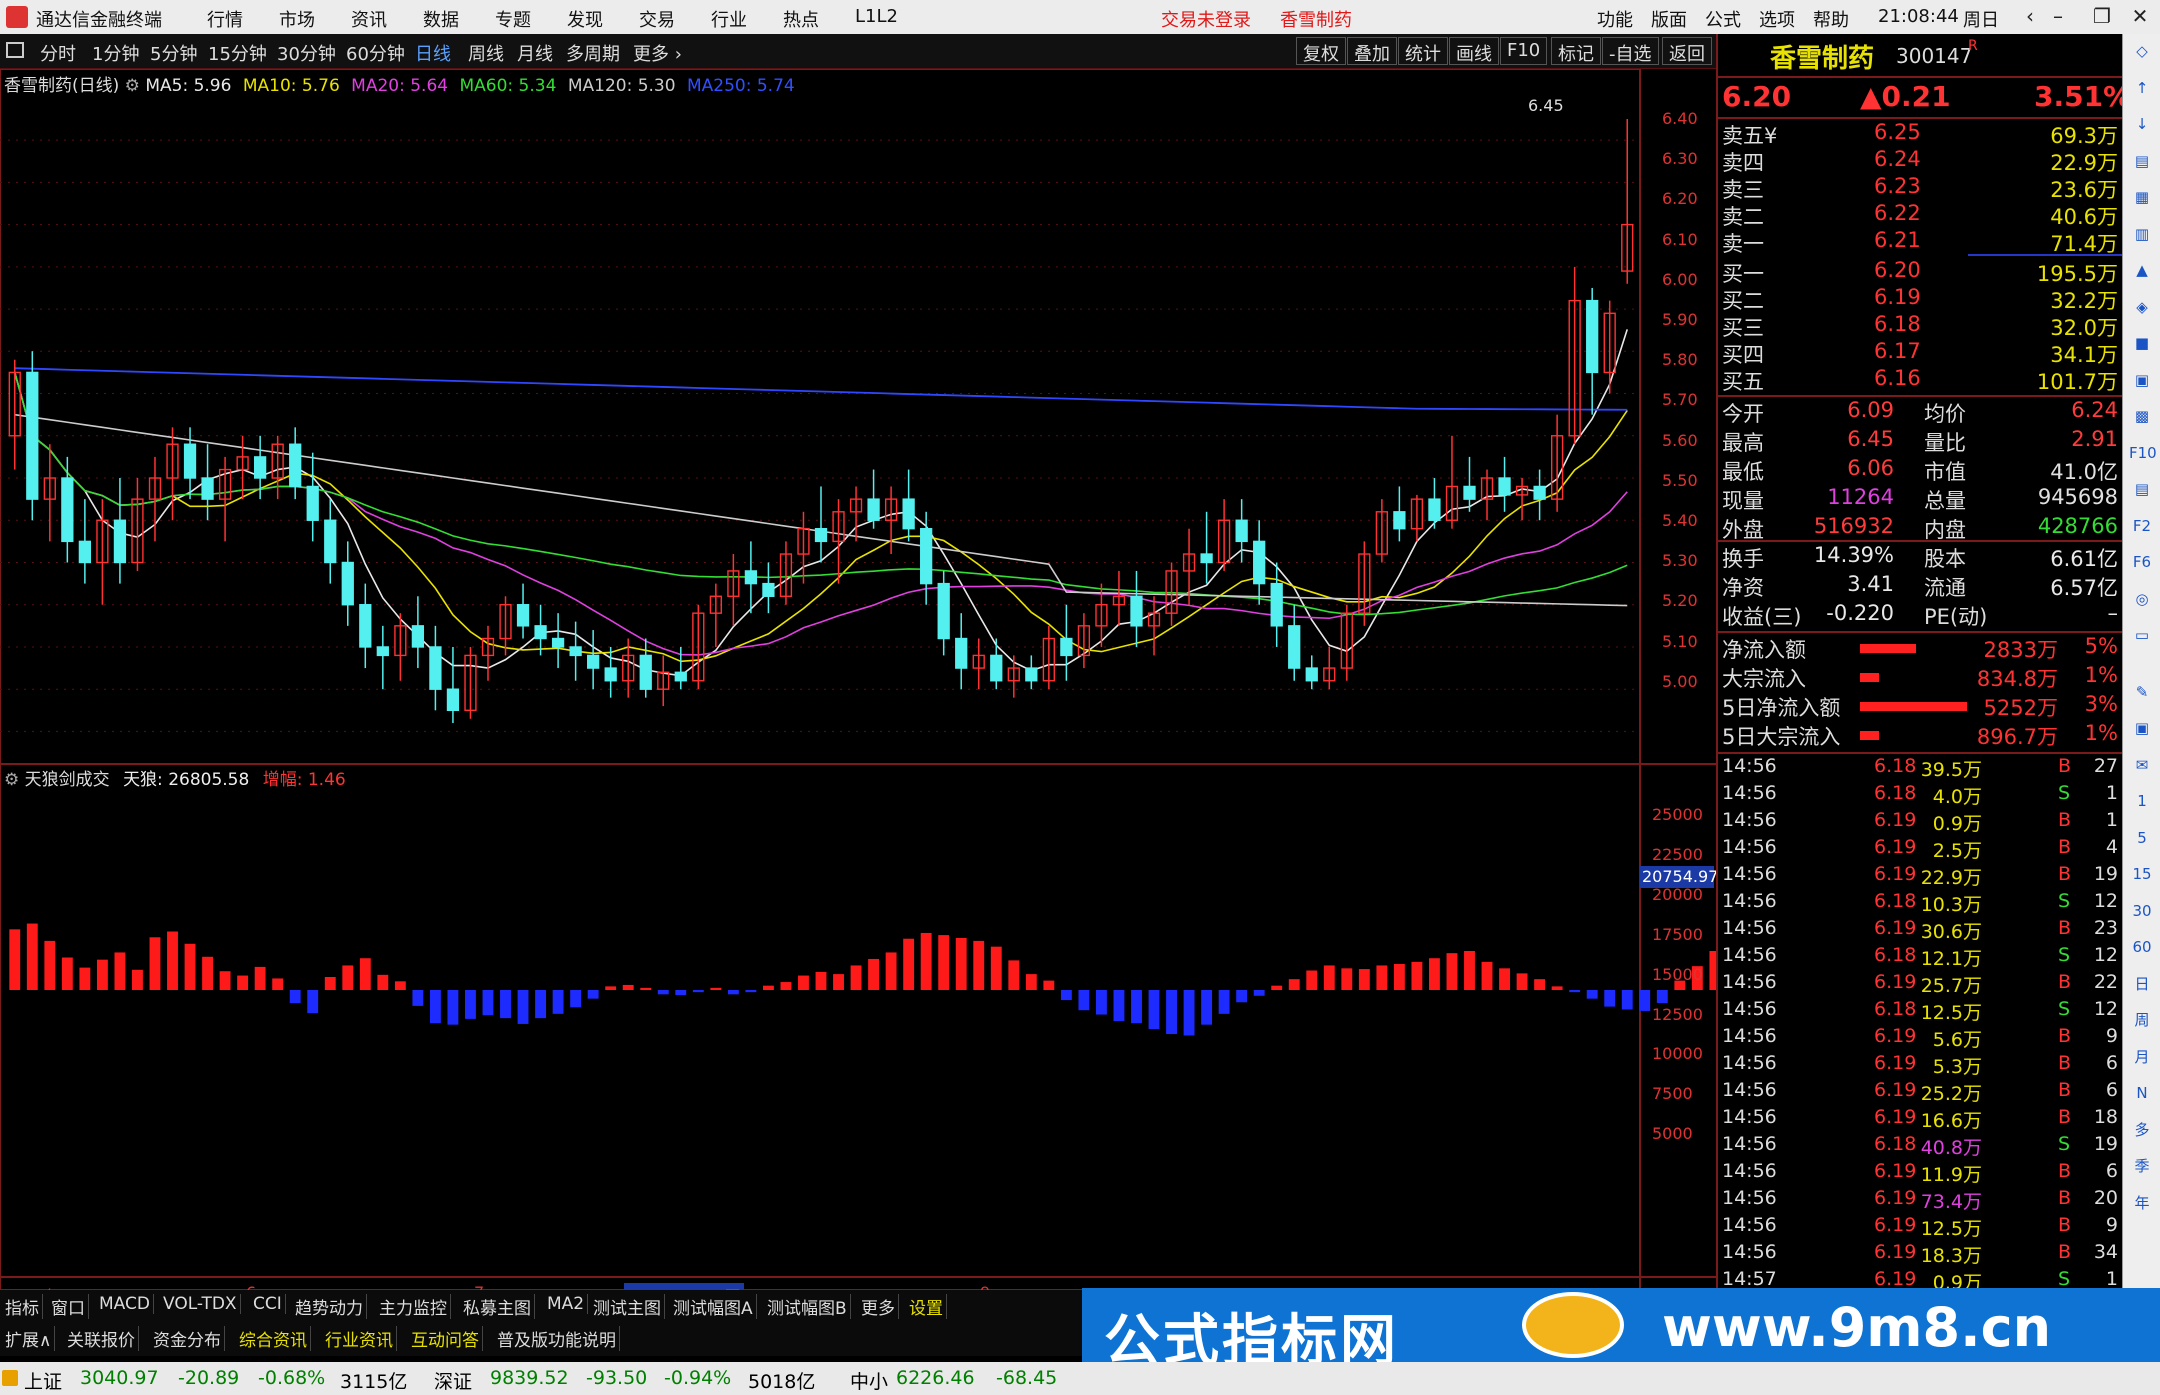 The height and width of the screenshot is (1395, 2160). Describe the element at coordinates (497, 1306) in the screenshot. I see `indicator-tab: 私募主图` at that location.